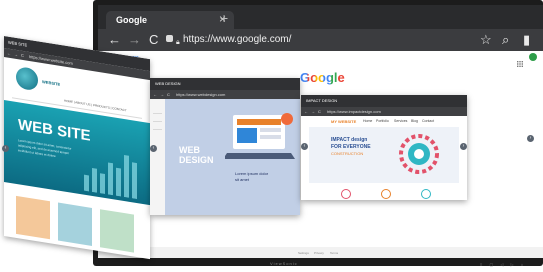 This screenshot has width=543, height=272. What do you see at coordinates (27, 78) in the screenshot?
I see `website-logo-icon` at bounding box center [27, 78].